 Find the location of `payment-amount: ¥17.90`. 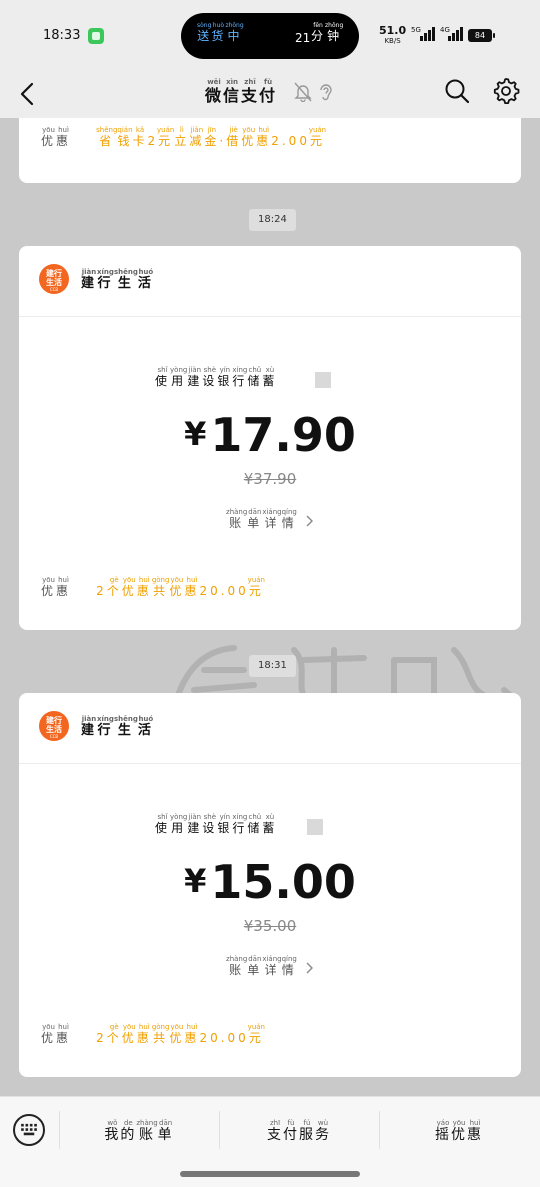

payment-amount: ¥17.90 is located at coordinates (270, 435).